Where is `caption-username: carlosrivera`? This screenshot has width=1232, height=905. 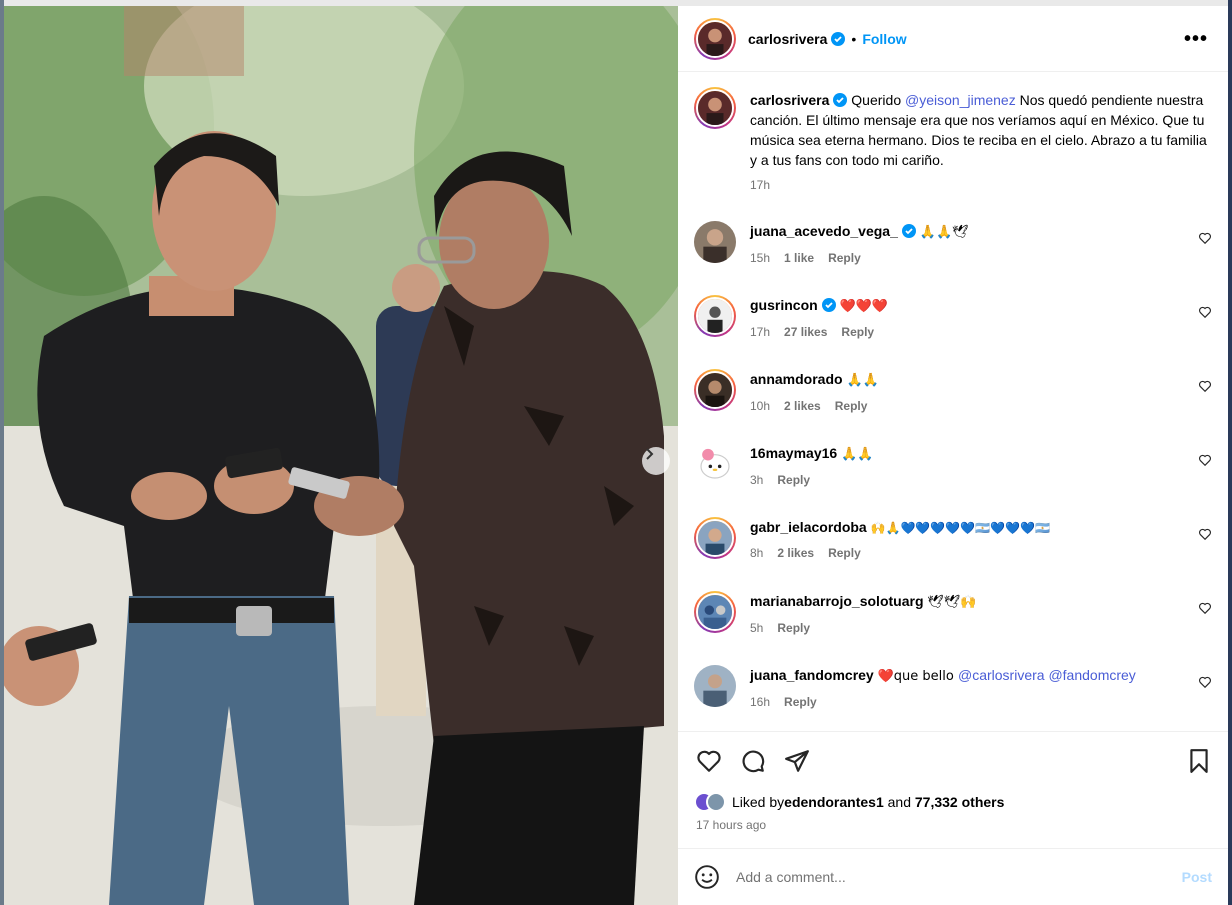
caption-username: carlosrivera is located at coordinates (789, 100).